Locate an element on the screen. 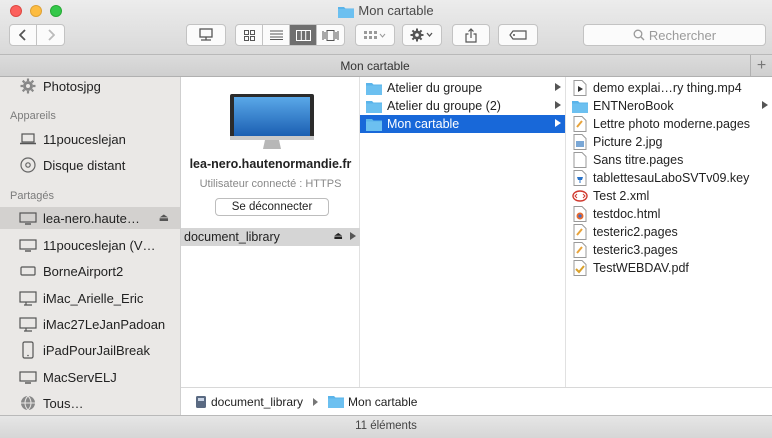 This screenshot has height=438, width=772. base-station-icon is located at coordinates (28, 271).